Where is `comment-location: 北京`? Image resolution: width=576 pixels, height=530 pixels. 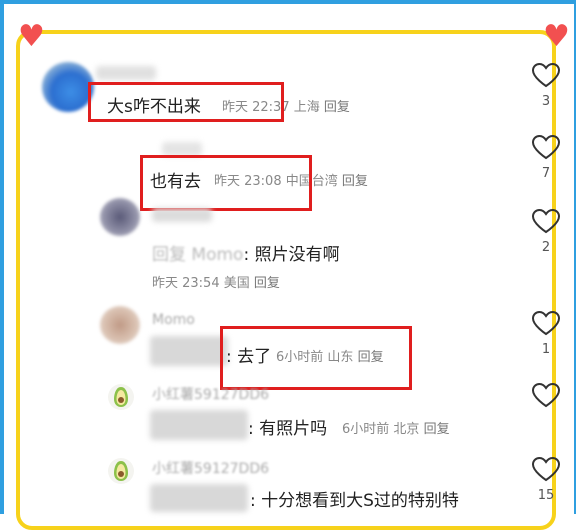 comment-location: 北京 is located at coordinates (406, 429).